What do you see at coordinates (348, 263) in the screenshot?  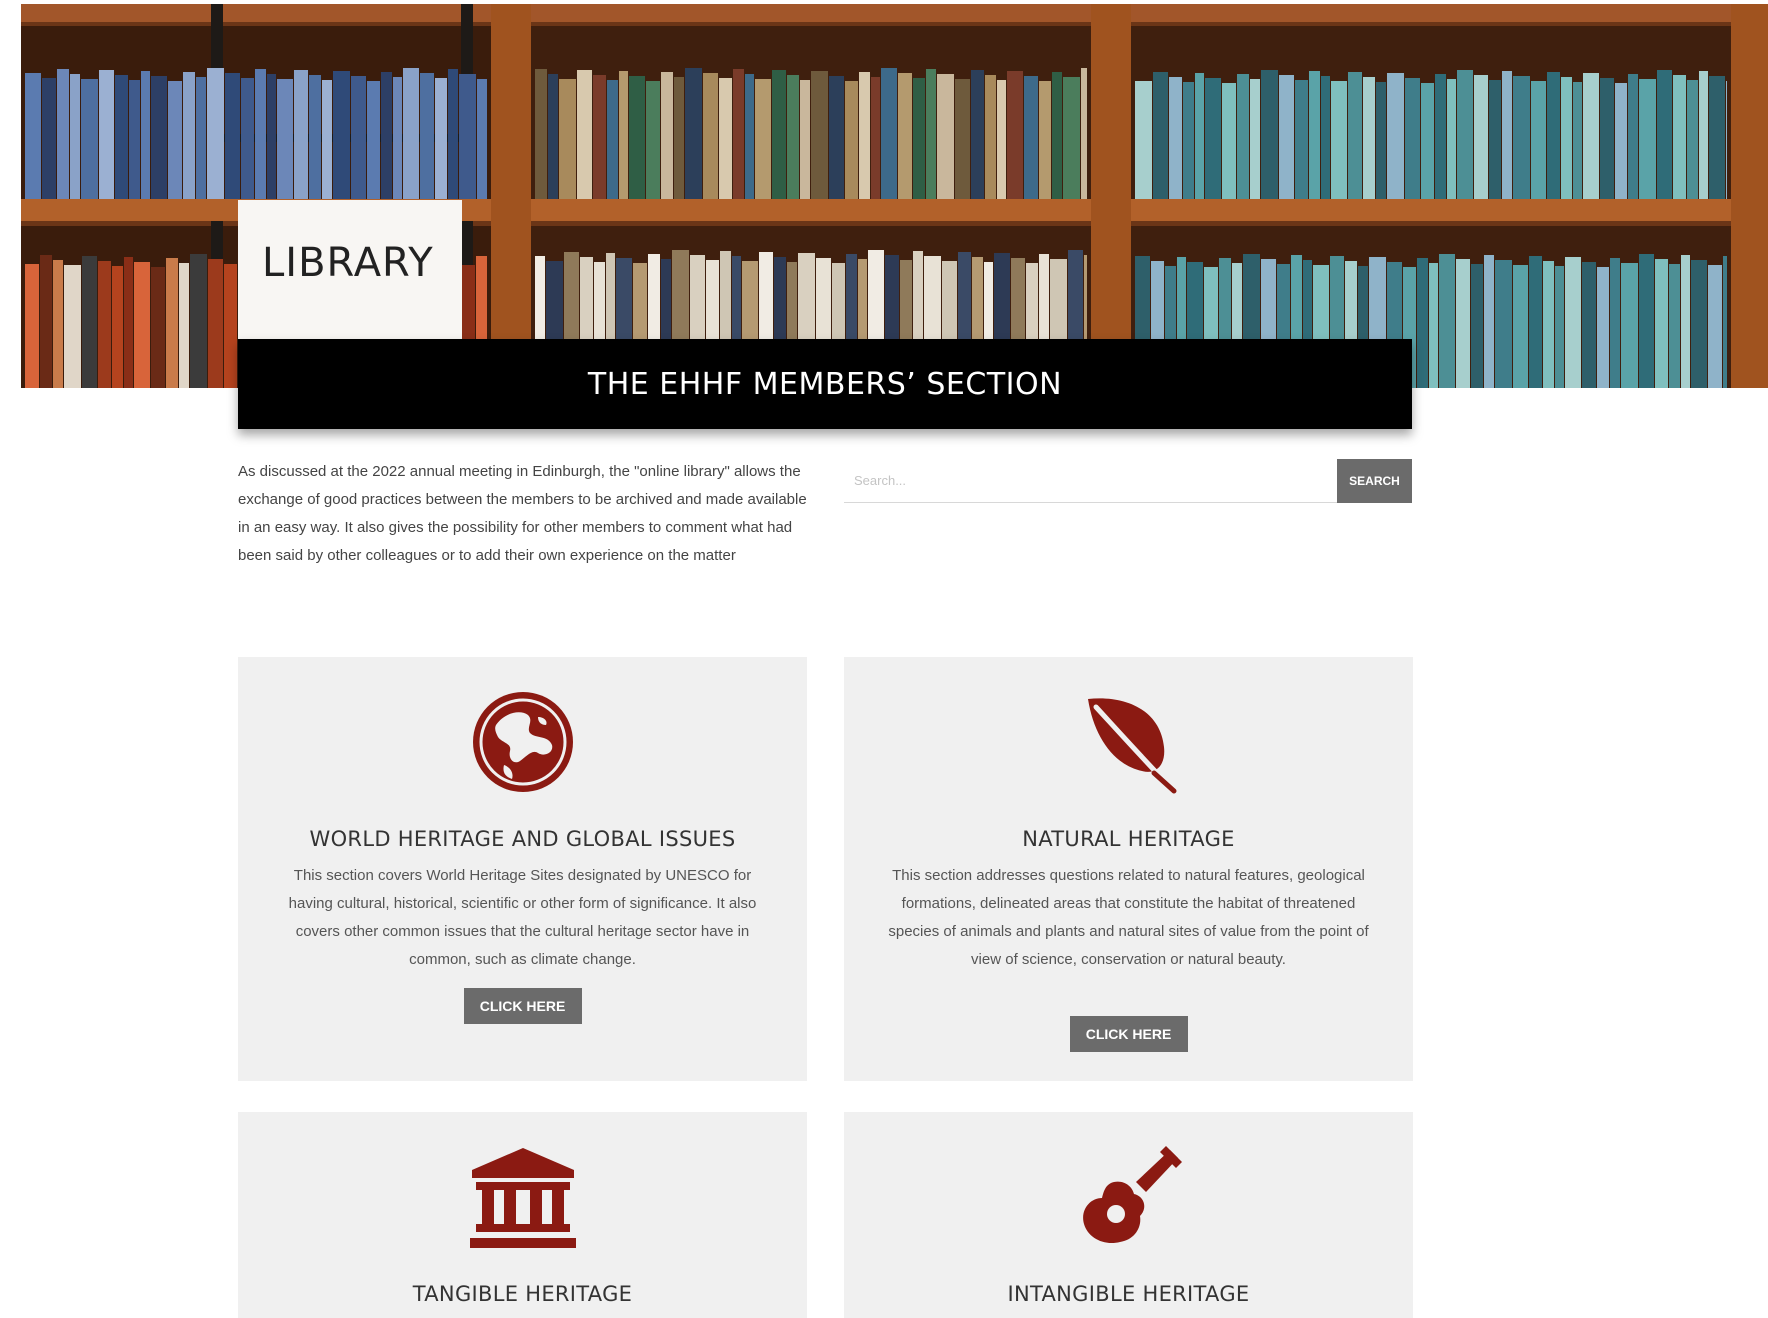 I see `library-title: LIBRARY` at bounding box center [348, 263].